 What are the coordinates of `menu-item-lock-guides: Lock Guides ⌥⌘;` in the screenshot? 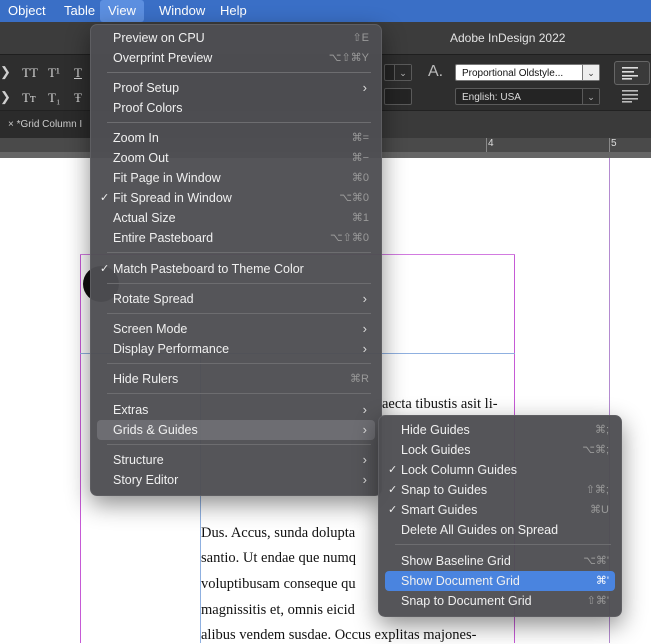 It's located at (500, 450).